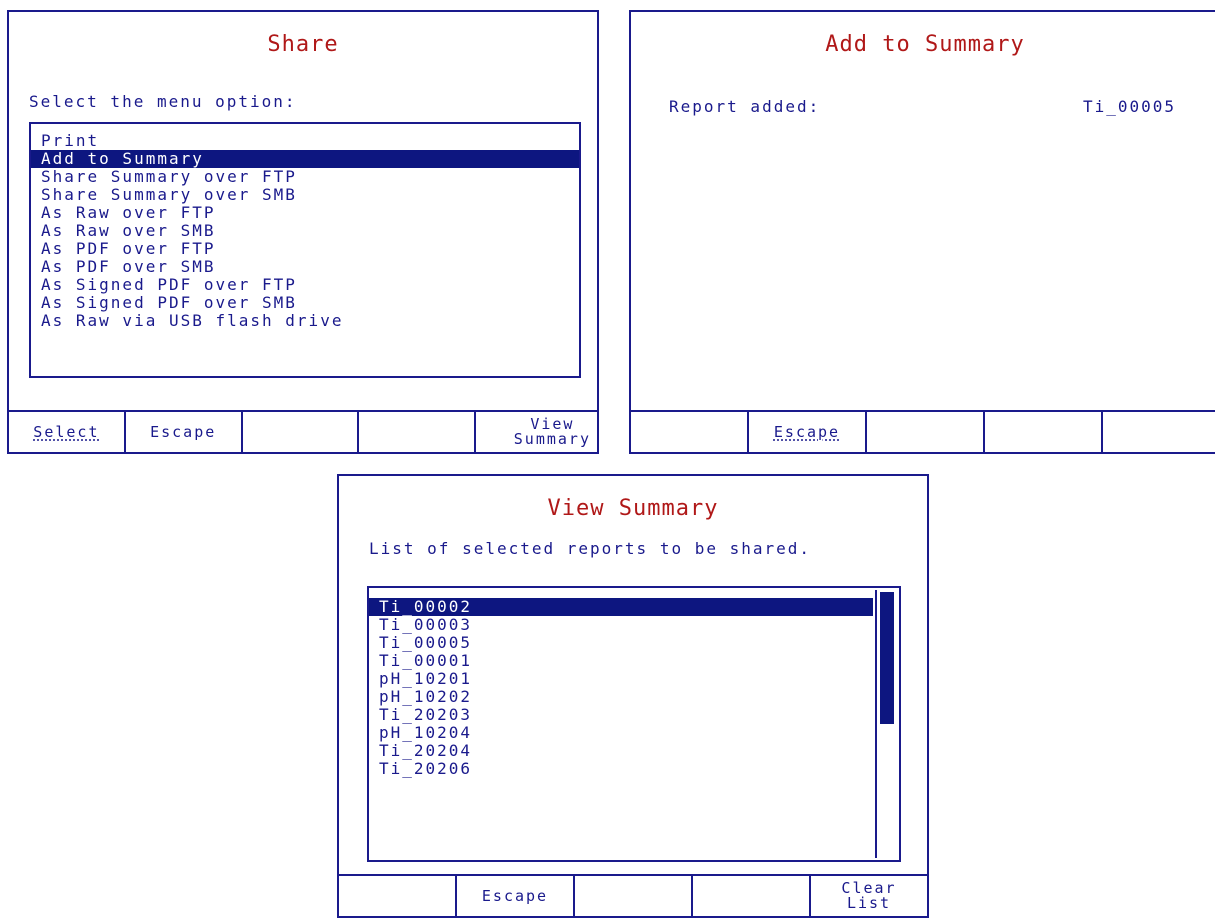 This screenshot has width=1215, height=918. Describe the element at coordinates (305, 321) in the screenshot. I see `menu-item: As Raw via USB flash drive` at that location.